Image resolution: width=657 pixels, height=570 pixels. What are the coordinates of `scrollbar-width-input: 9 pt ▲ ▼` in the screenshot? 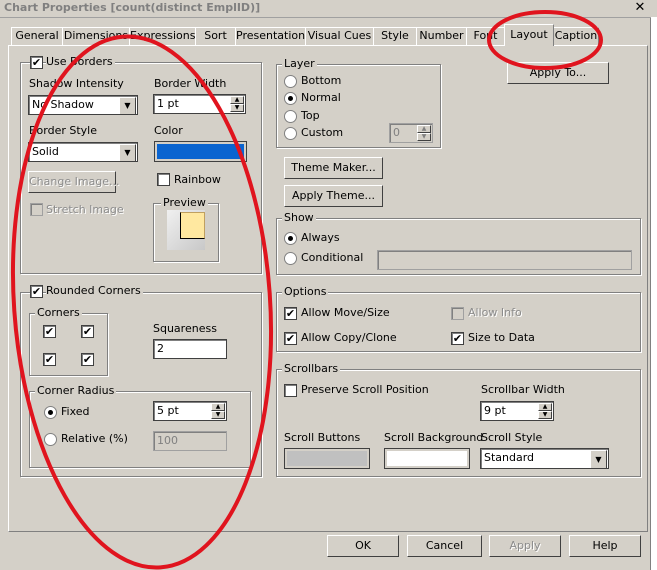 It's located at (517, 411).